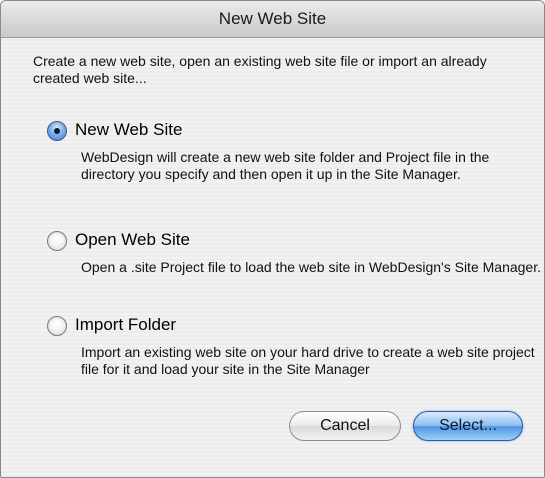 This screenshot has width=545, height=478. I want to click on dialog-title: New Web Site, so click(272, 18).